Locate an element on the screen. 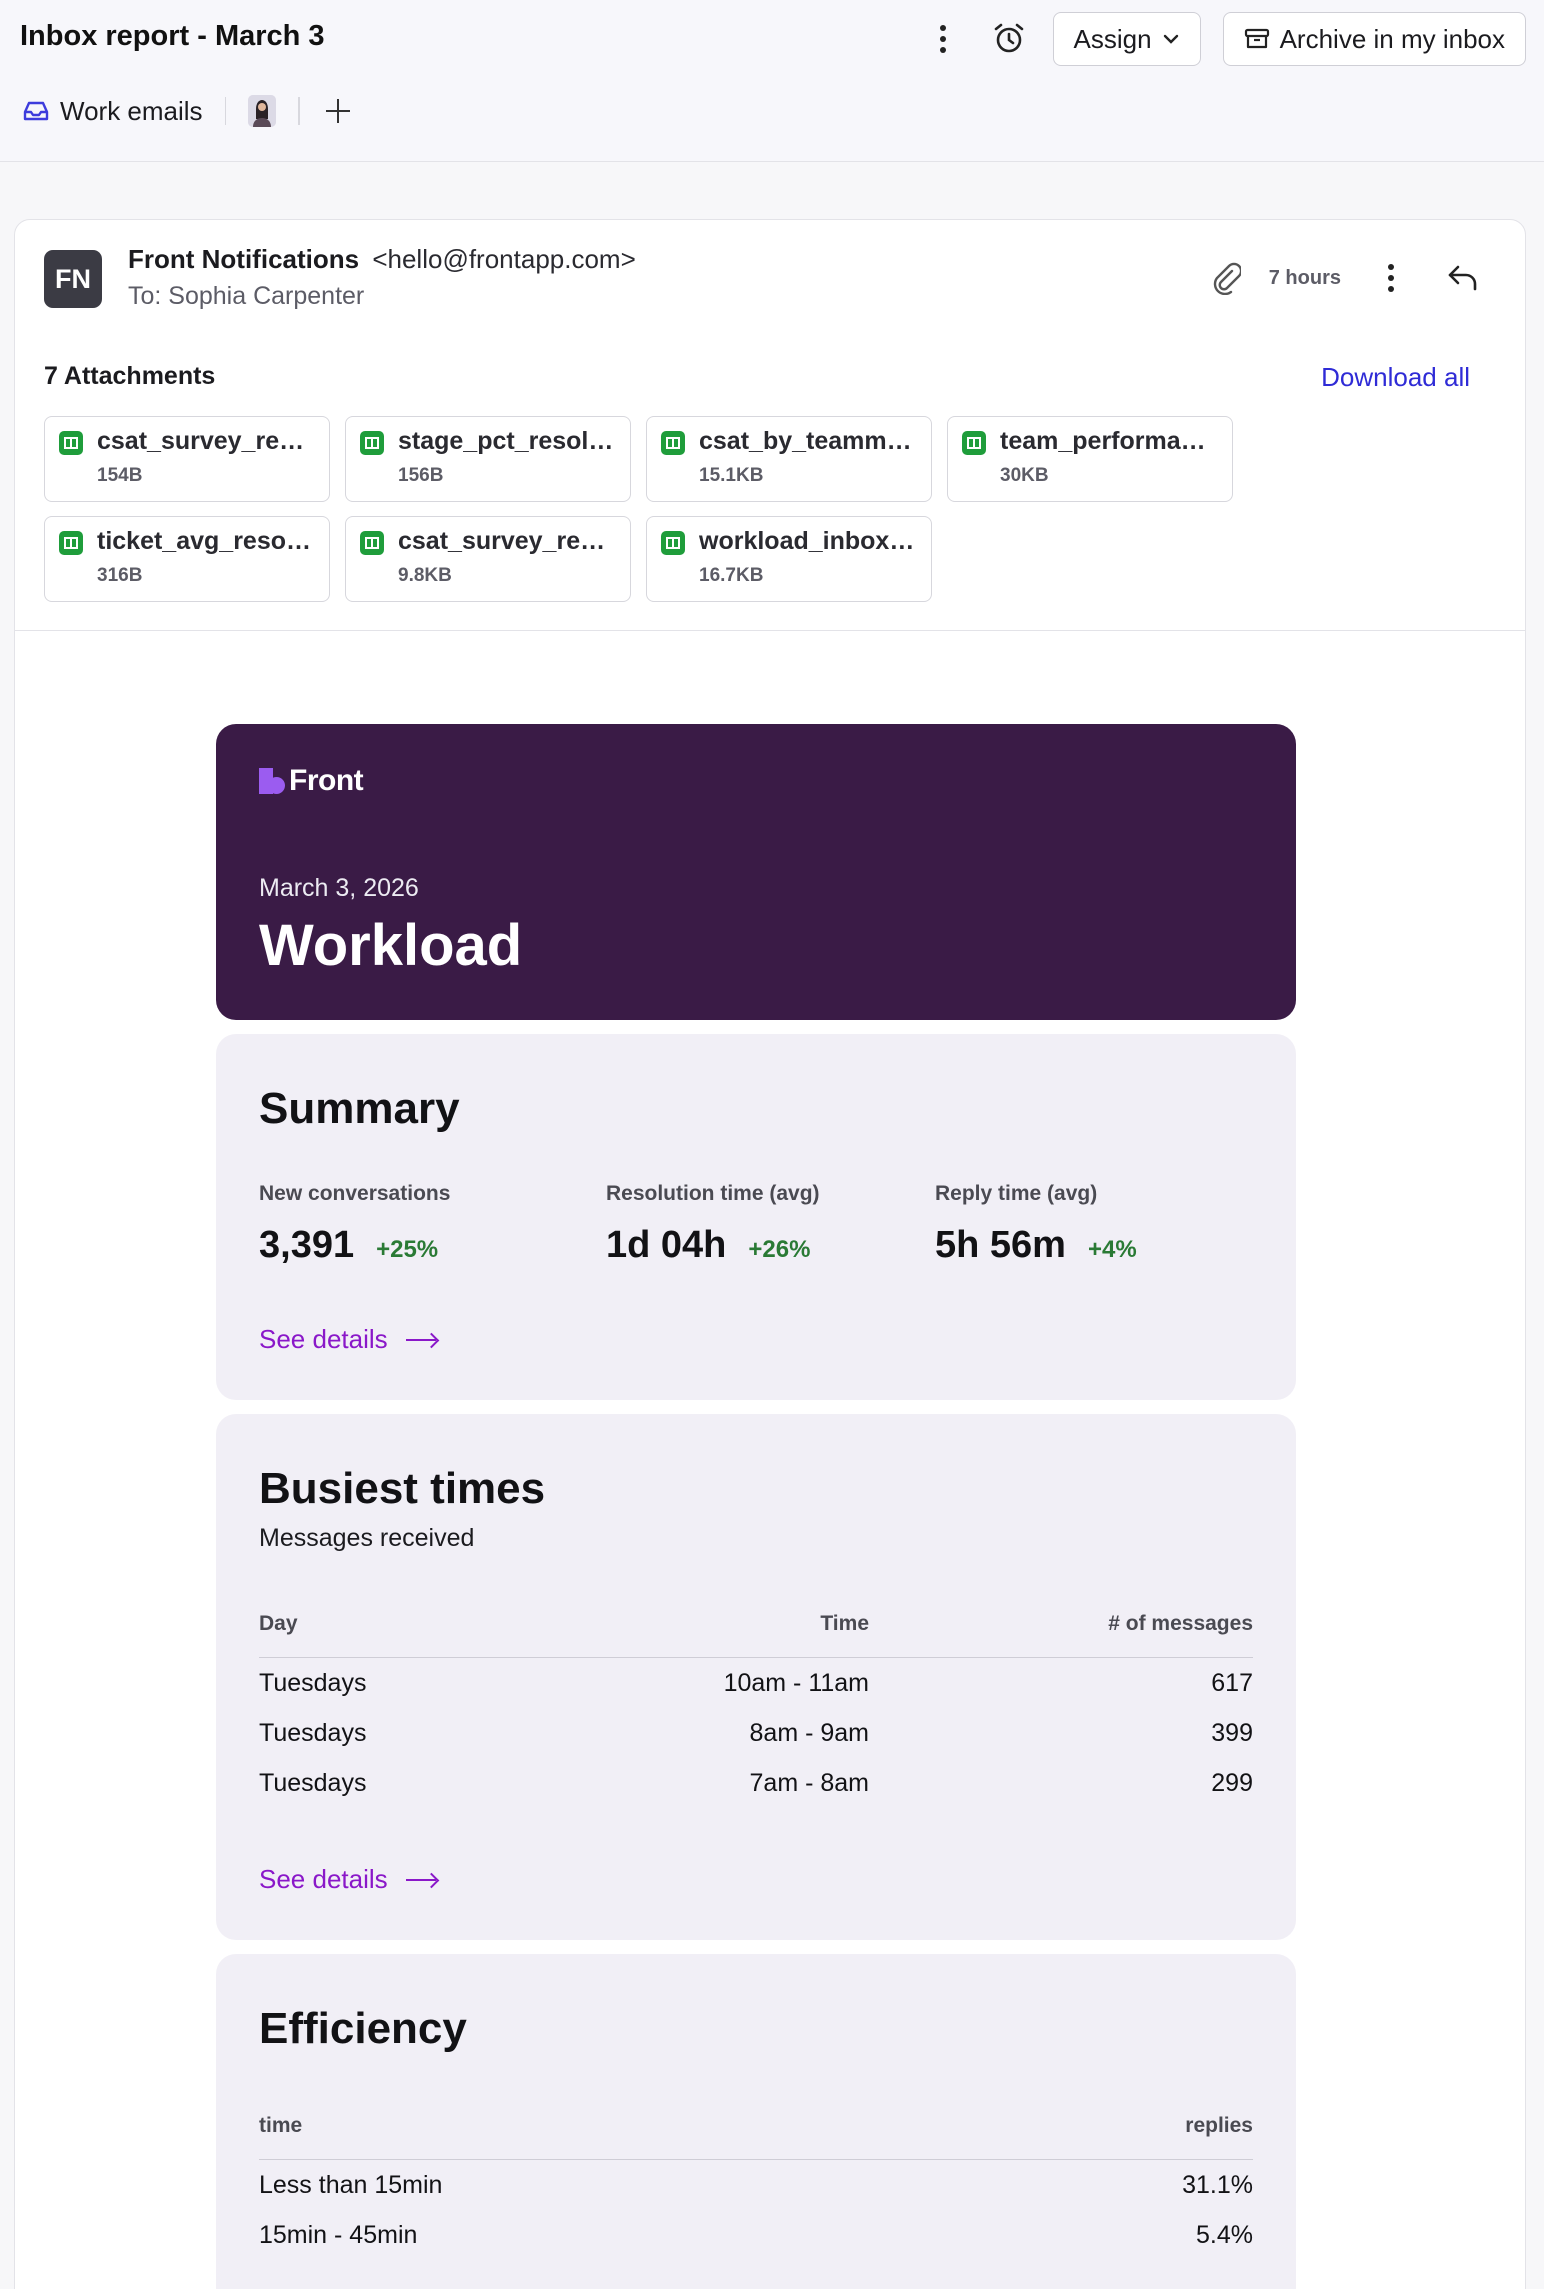  table-cell: 299 is located at coordinates (1232, 1782).